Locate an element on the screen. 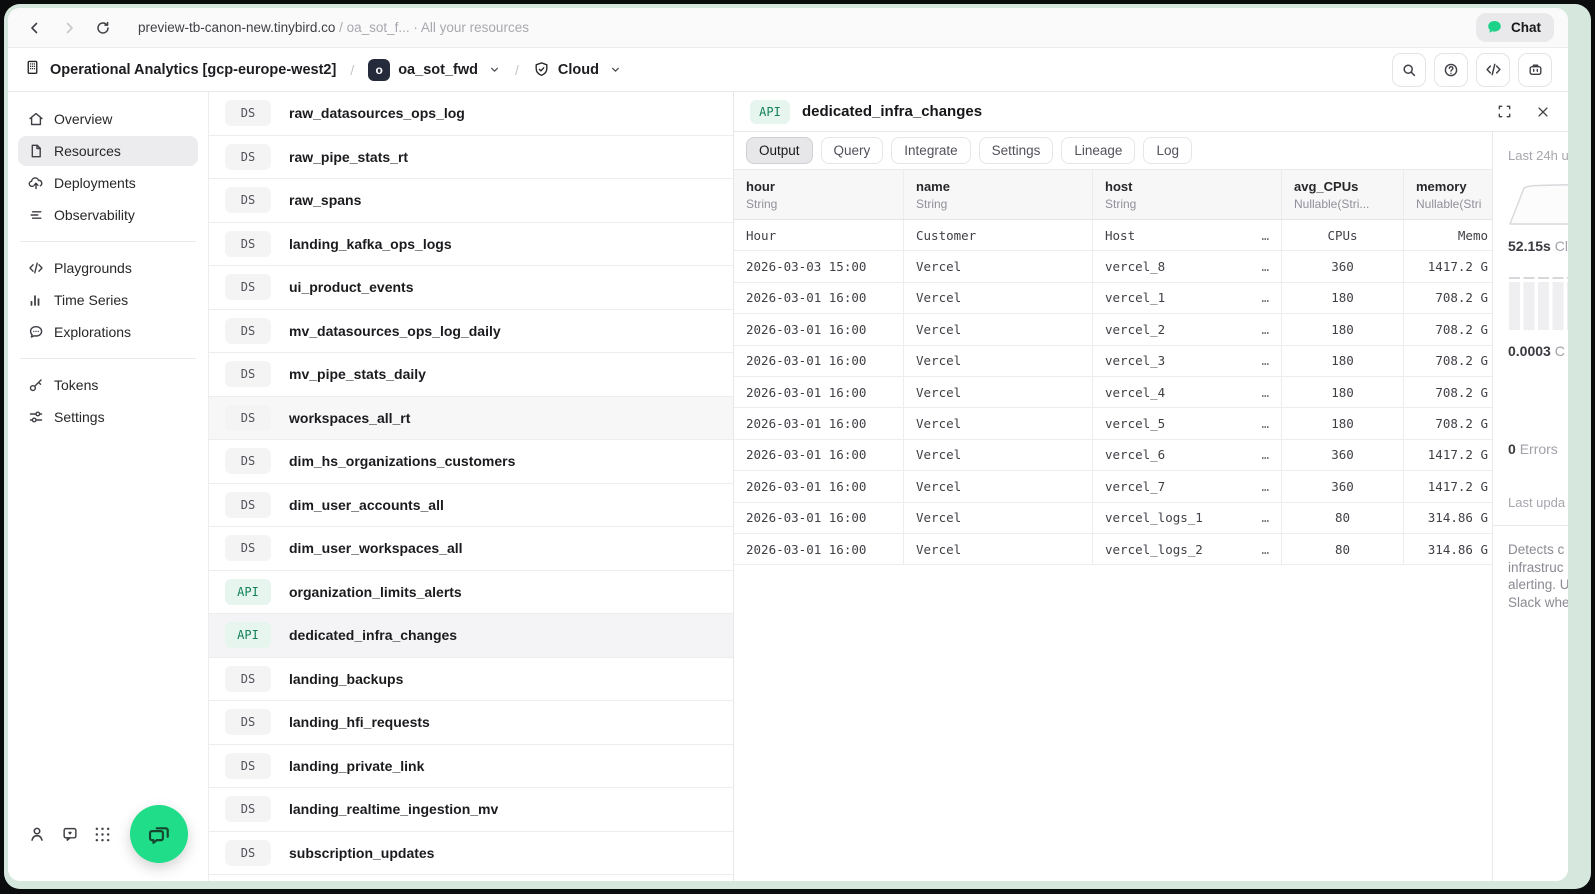 The height and width of the screenshot is (894, 1595). resource-row-organization-limits-alerts: API organization_limits_alerts is located at coordinates (471, 592).